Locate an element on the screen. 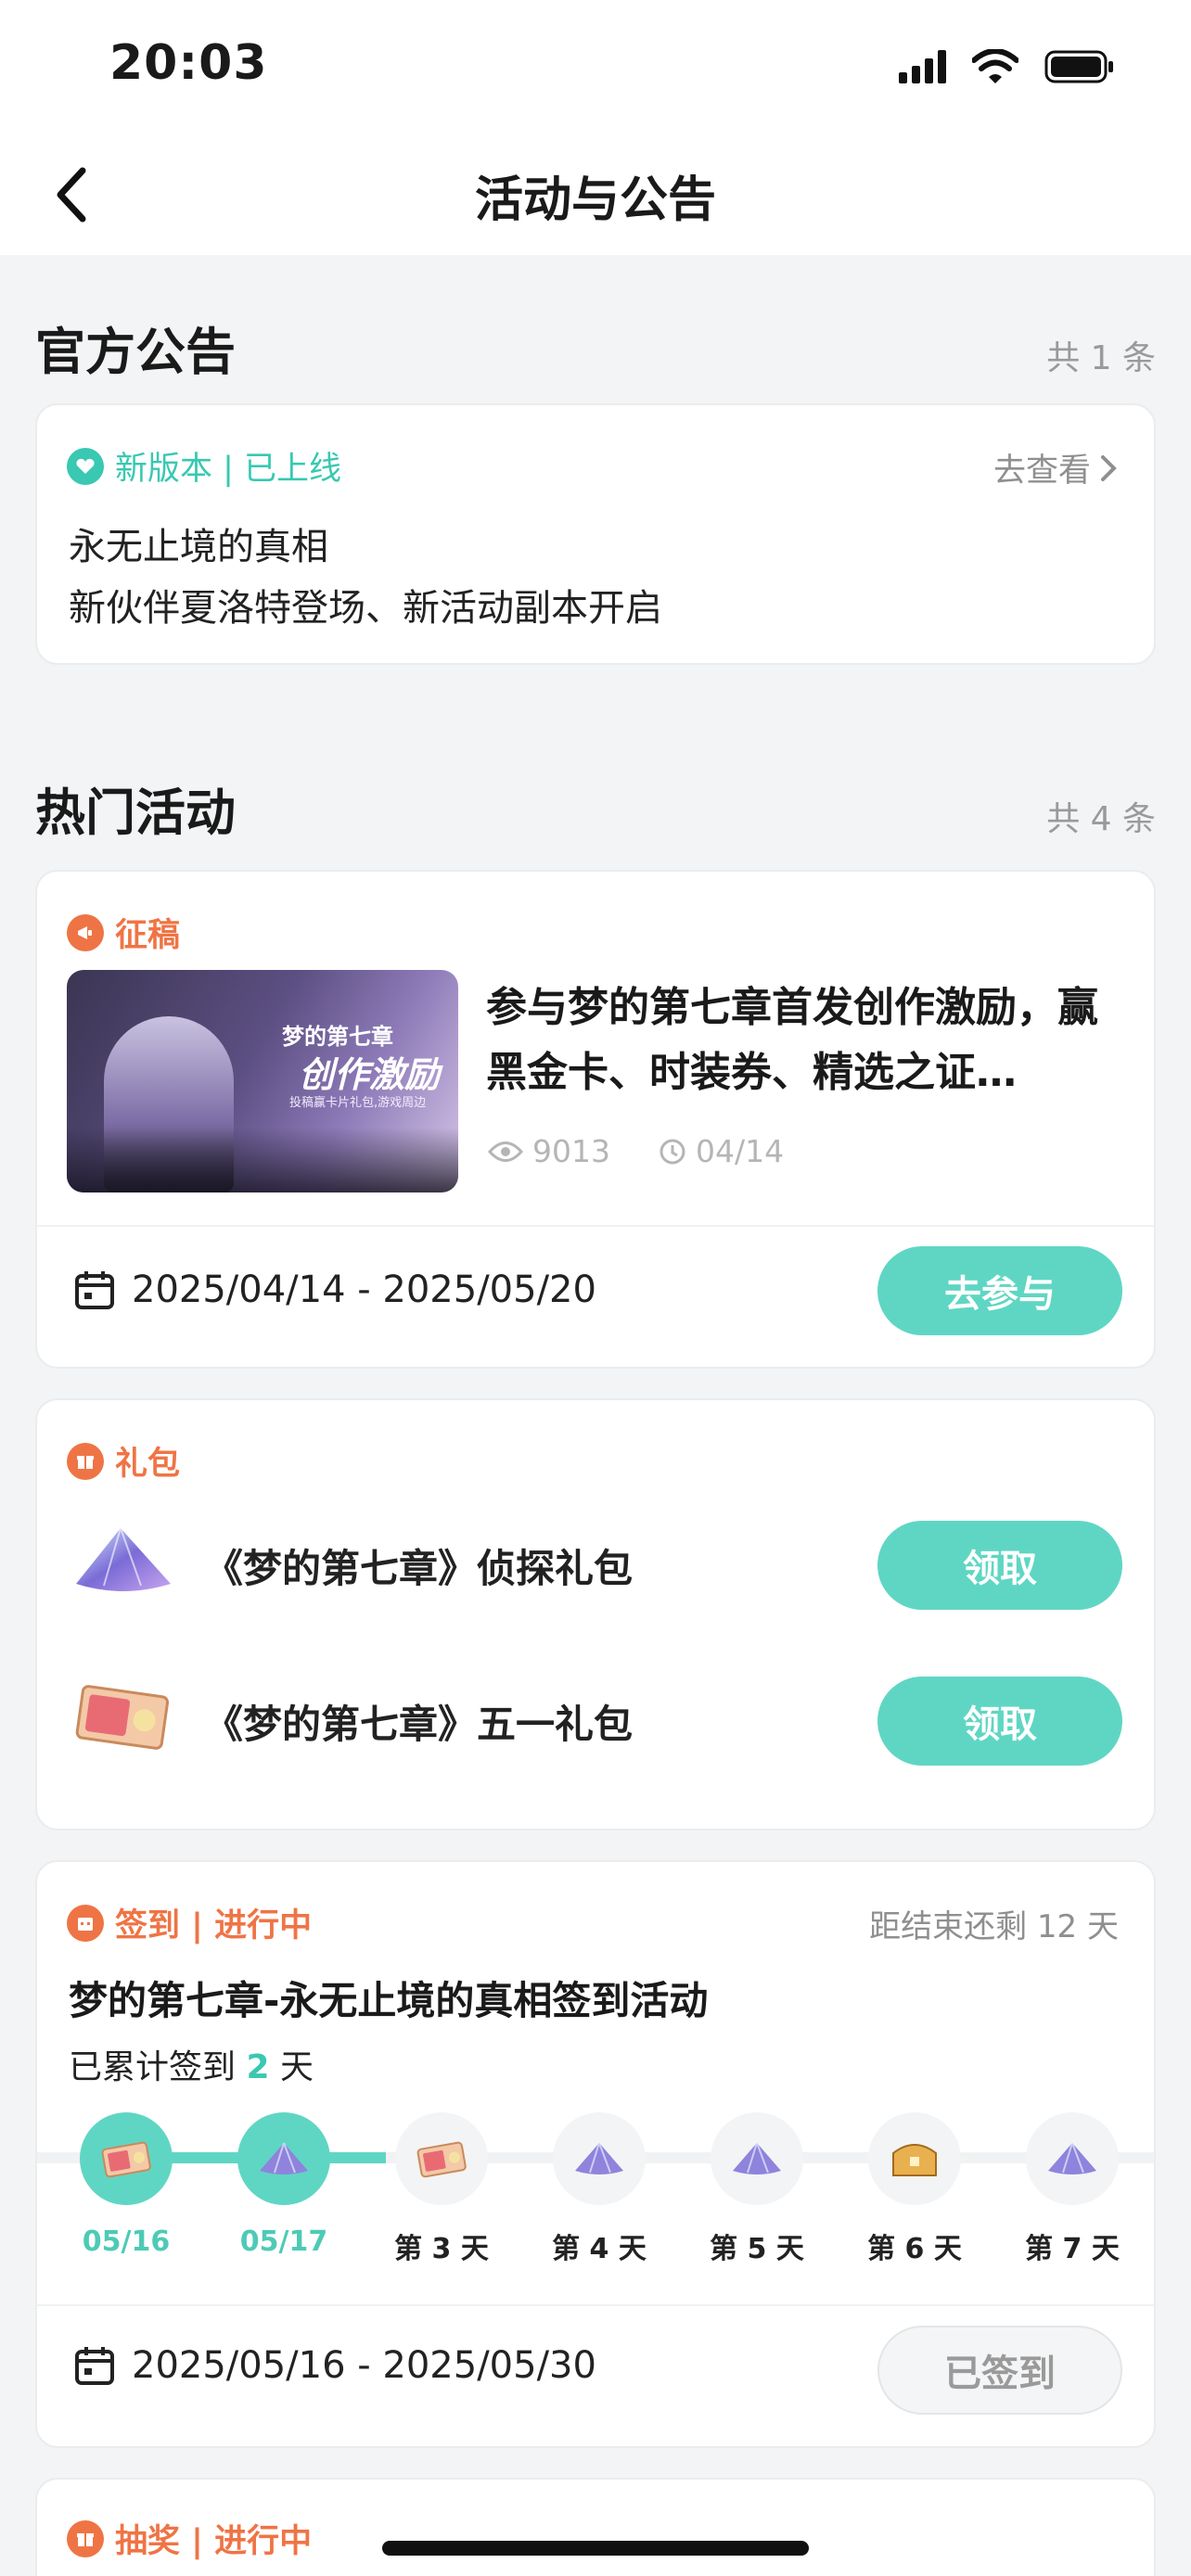  checkin-day: 第 4 天 is located at coordinates (599, 2189).